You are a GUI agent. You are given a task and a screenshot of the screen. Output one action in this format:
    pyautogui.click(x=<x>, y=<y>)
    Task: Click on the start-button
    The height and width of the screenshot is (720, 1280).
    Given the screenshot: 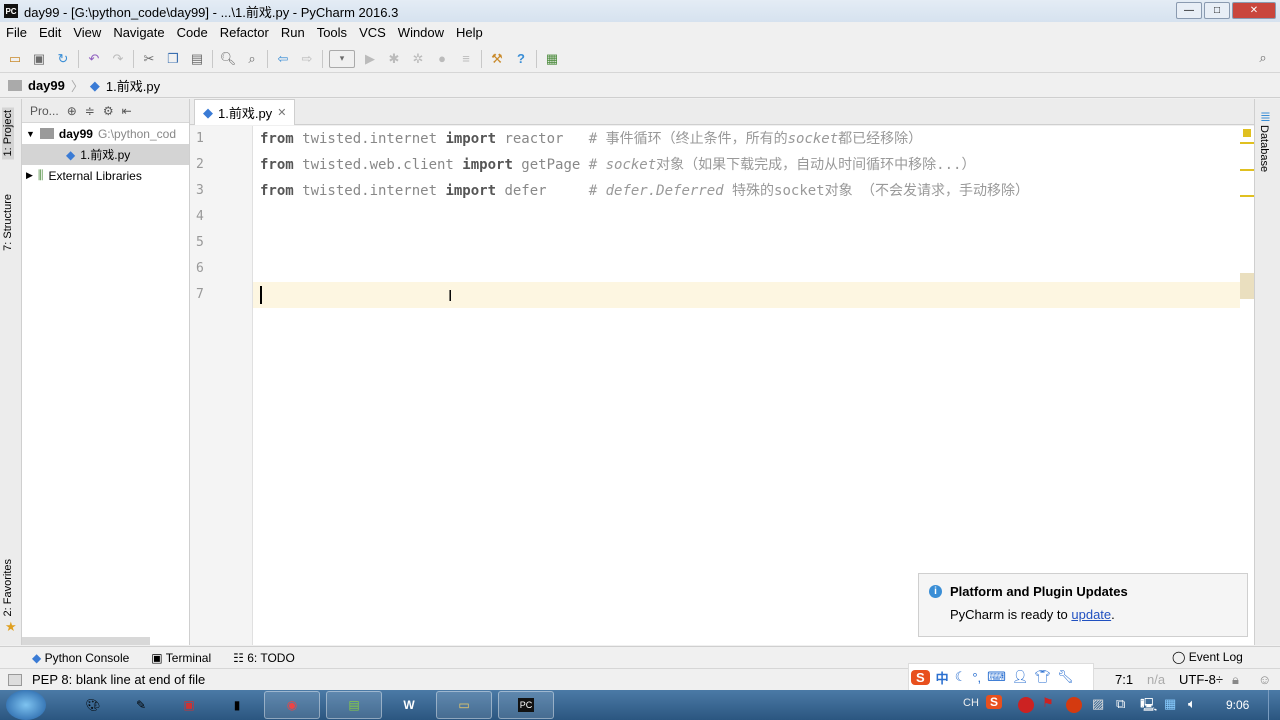 What is the action you would take?
    pyautogui.click(x=26, y=705)
    